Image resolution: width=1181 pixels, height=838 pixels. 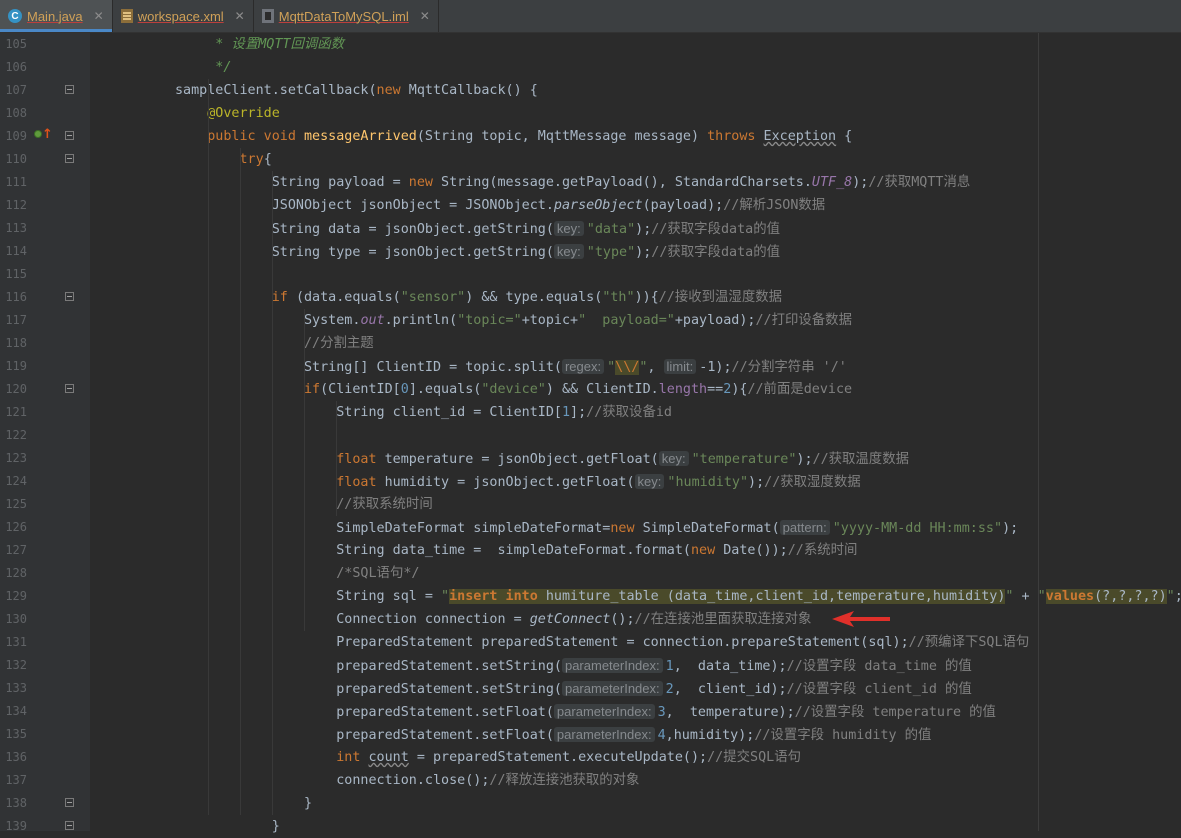 I want to click on code-token: String payload =, so click(x=292, y=182).